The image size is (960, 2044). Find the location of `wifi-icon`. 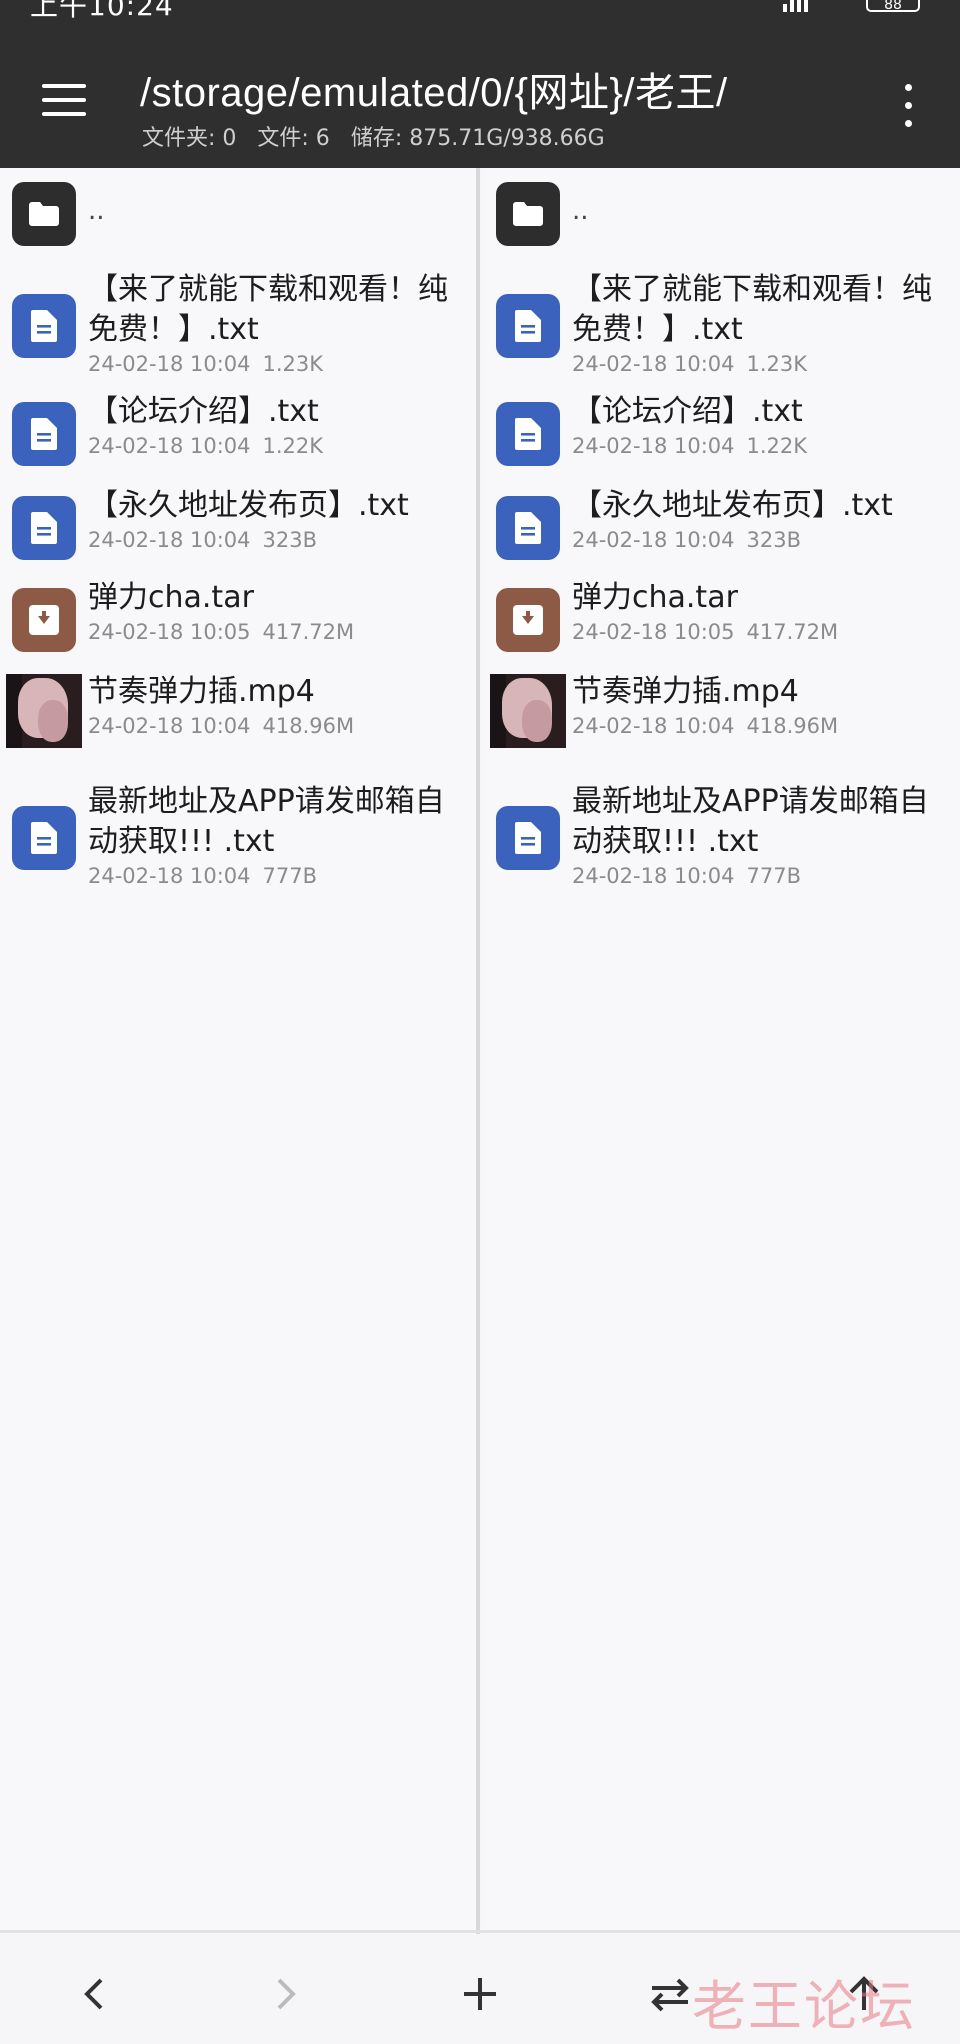

wifi-icon is located at coordinates (837, 6).